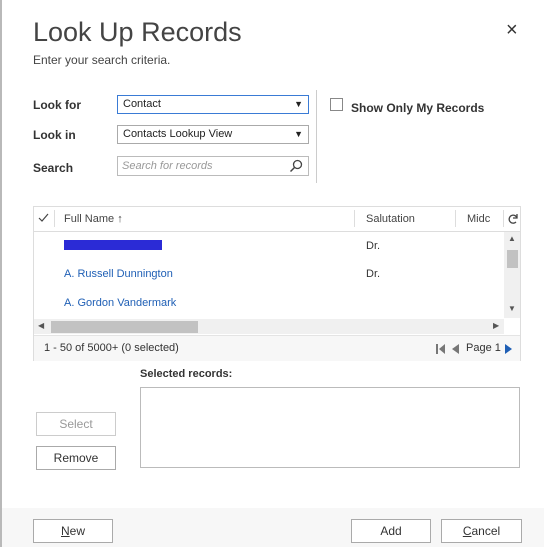  I want to click on scroll-left-icon: ◀, so click(41, 325).